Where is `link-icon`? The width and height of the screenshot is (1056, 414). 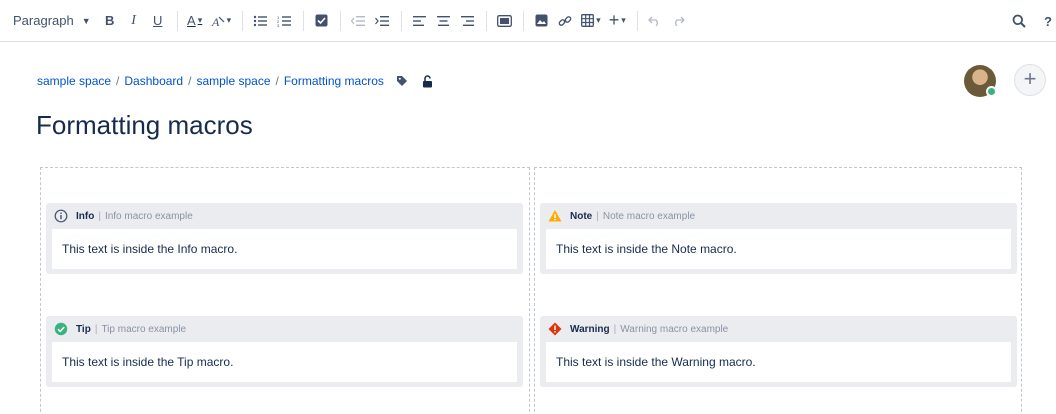 link-icon is located at coordinates (565, 20).